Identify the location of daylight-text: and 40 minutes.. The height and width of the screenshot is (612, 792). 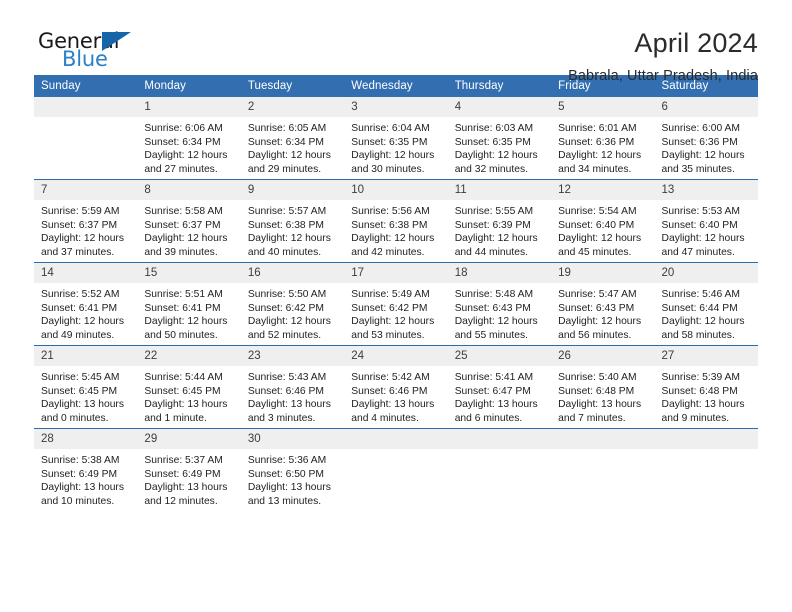
(284, 252).